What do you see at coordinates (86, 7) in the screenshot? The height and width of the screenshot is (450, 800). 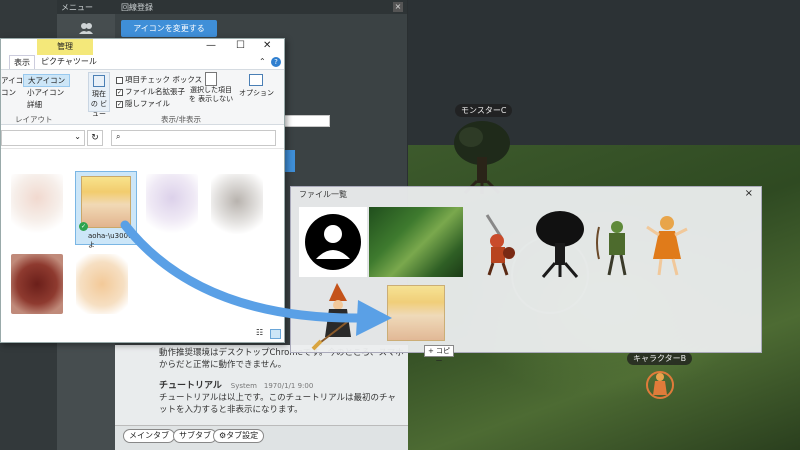 I see `sidebar-header: メニュー` at bounding box center [86, 7].